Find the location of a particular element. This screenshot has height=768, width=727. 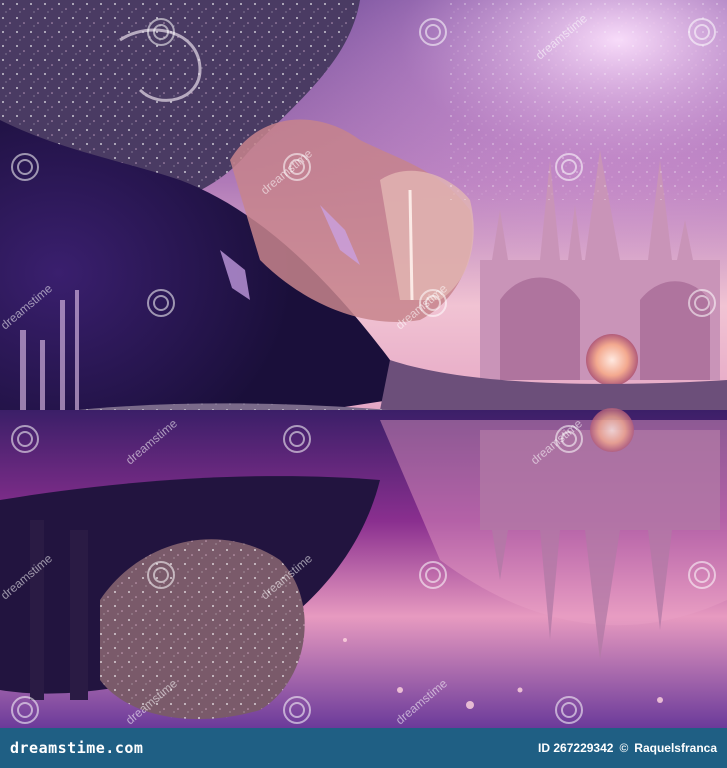

image-id: ID 267229342 is located at coordinates (576, 748).